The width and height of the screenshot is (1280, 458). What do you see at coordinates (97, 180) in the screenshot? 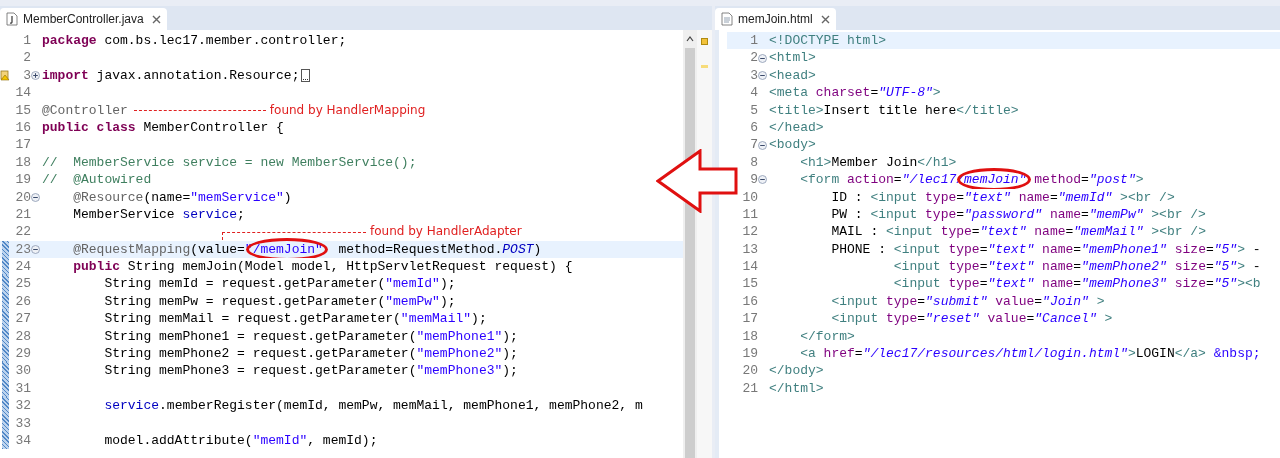
I see `code-line: // @Autowired` at bounding box center [97, 180].